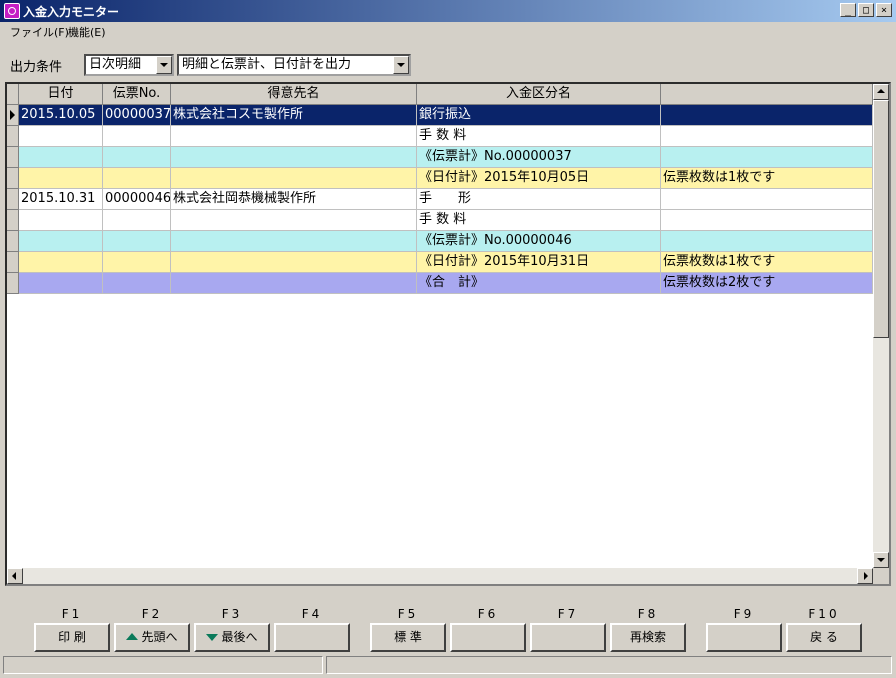 The height and width of the screenshot is (678, 896). I want to click on cell-payment-type: 《合 計》, so click(539, 283).